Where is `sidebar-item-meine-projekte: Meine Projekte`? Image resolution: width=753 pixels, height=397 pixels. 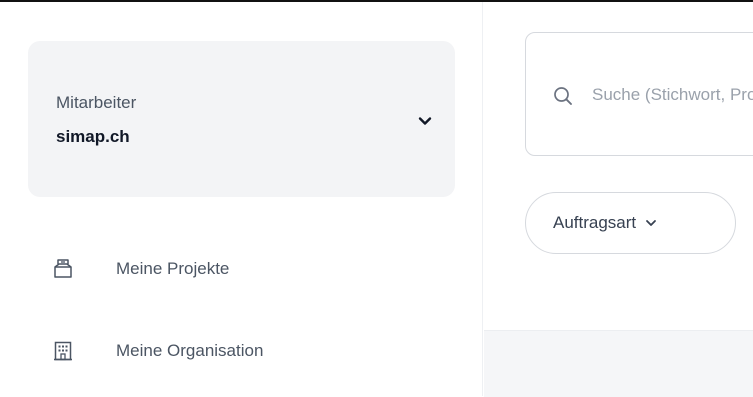 sidebar-item-meine-projekte: Meine Projekte is located at coordinates (140, 269).